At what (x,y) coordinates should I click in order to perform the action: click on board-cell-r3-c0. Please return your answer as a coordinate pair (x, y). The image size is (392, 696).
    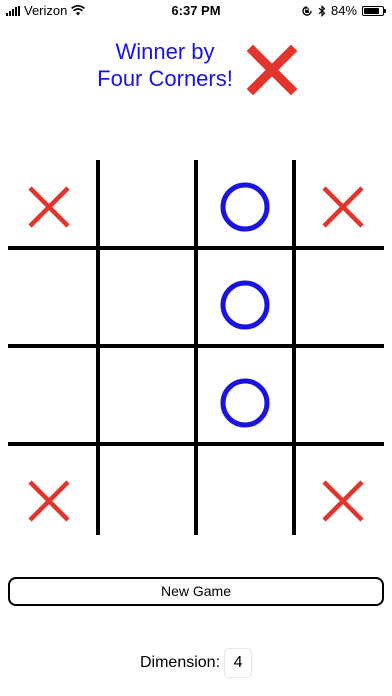
    Looking at the image, I should click on (49, 493).